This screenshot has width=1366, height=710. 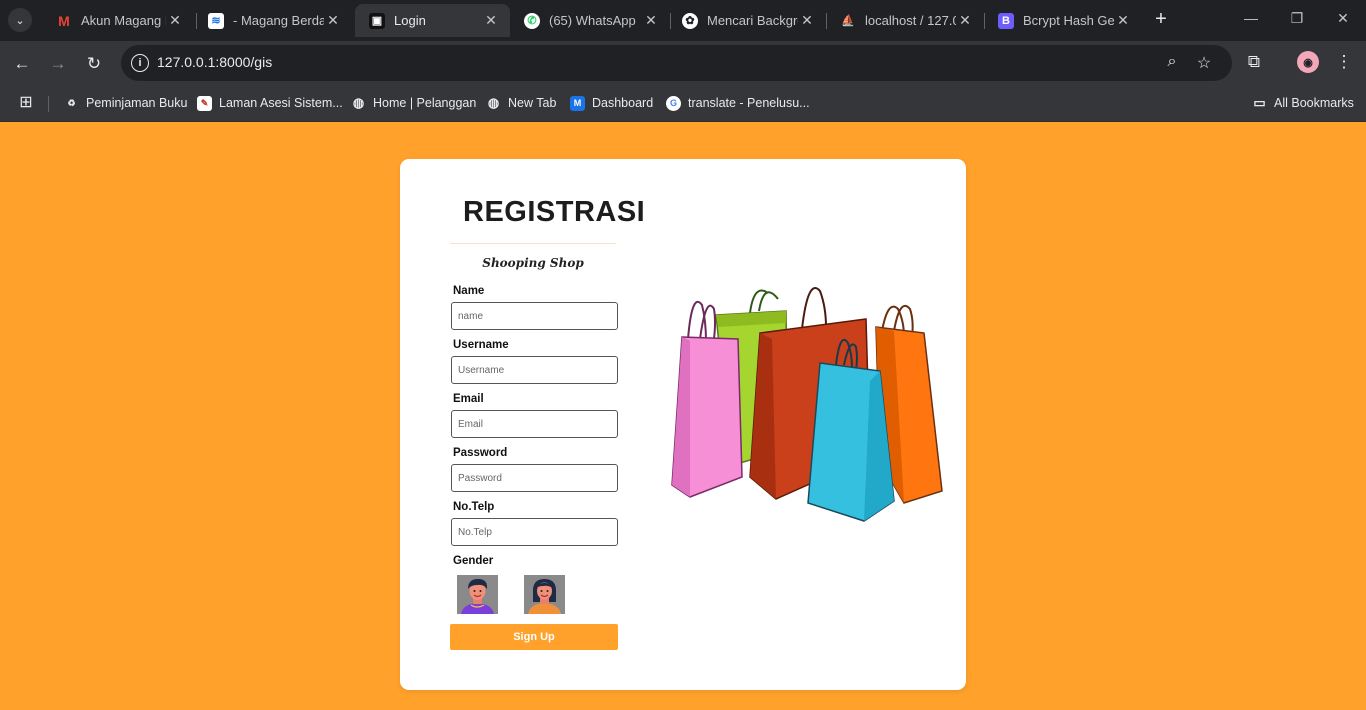 I want to click on tab-login: ▣ Login ✕, so click(x=432, y=20).